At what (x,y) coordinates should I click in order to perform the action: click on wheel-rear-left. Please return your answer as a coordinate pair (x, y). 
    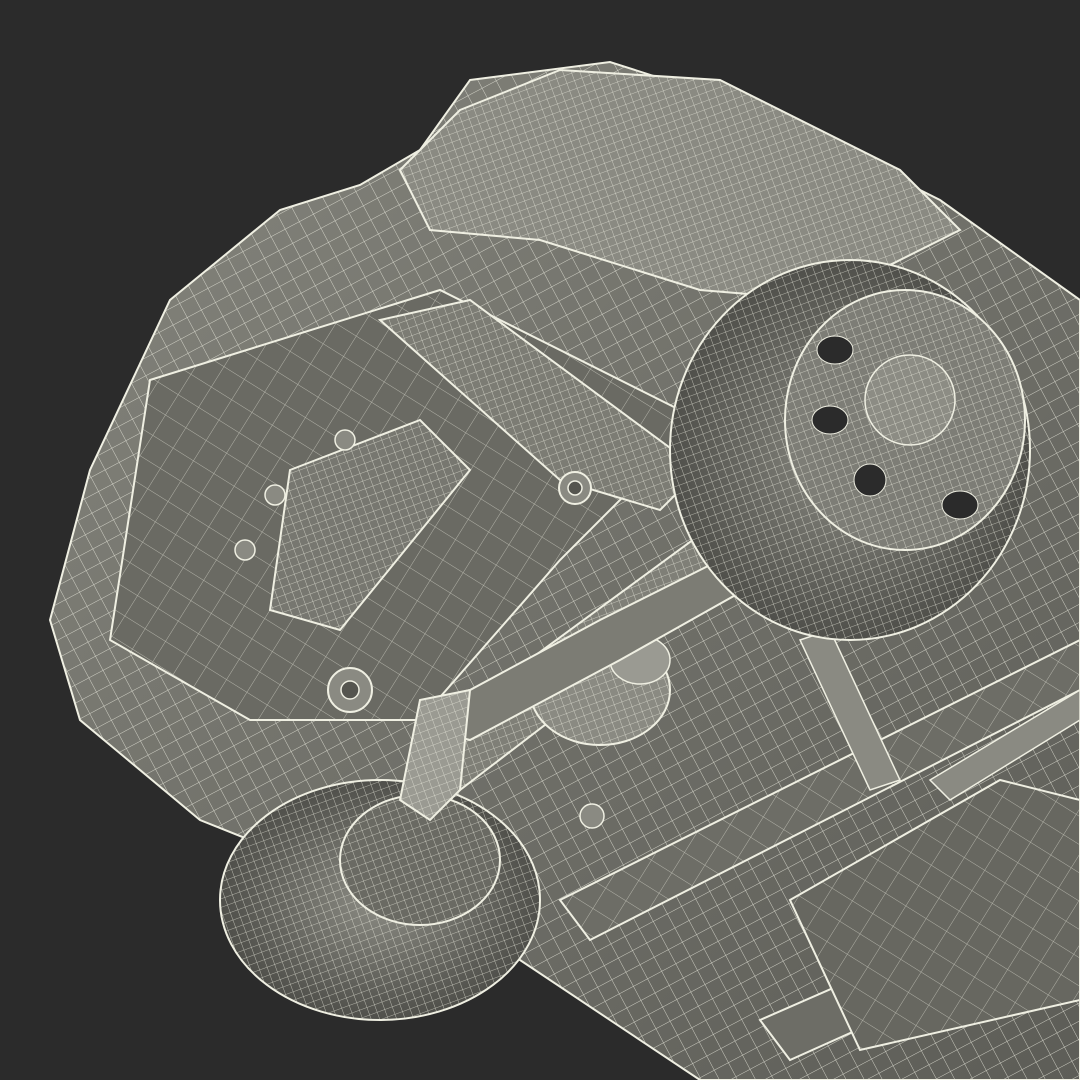
    Looking at the image, I should click on (380, 900).